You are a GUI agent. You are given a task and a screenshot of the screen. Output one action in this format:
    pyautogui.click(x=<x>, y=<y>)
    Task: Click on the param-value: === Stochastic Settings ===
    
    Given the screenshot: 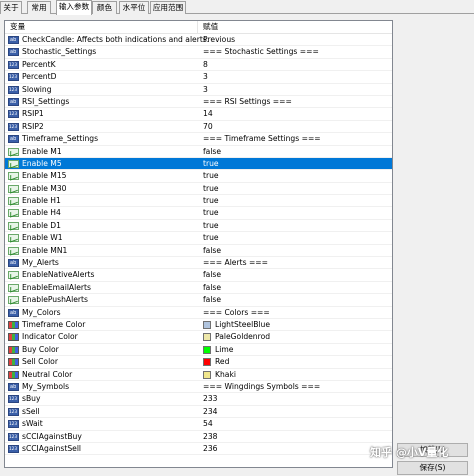 What is the action you would take?
    pyautogui.click(x=261, y=52)
    